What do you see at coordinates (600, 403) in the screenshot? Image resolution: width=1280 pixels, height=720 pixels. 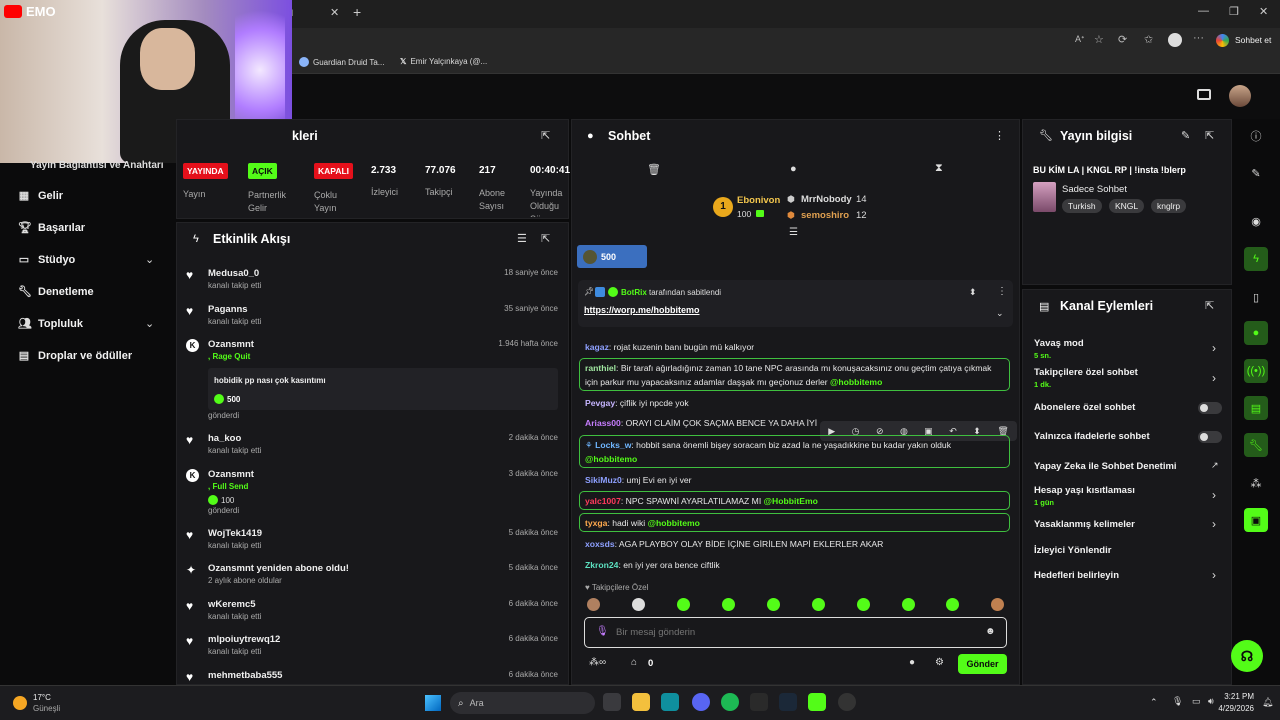 I see `chat-user: Pevgay` at bounding box center [600, 403].